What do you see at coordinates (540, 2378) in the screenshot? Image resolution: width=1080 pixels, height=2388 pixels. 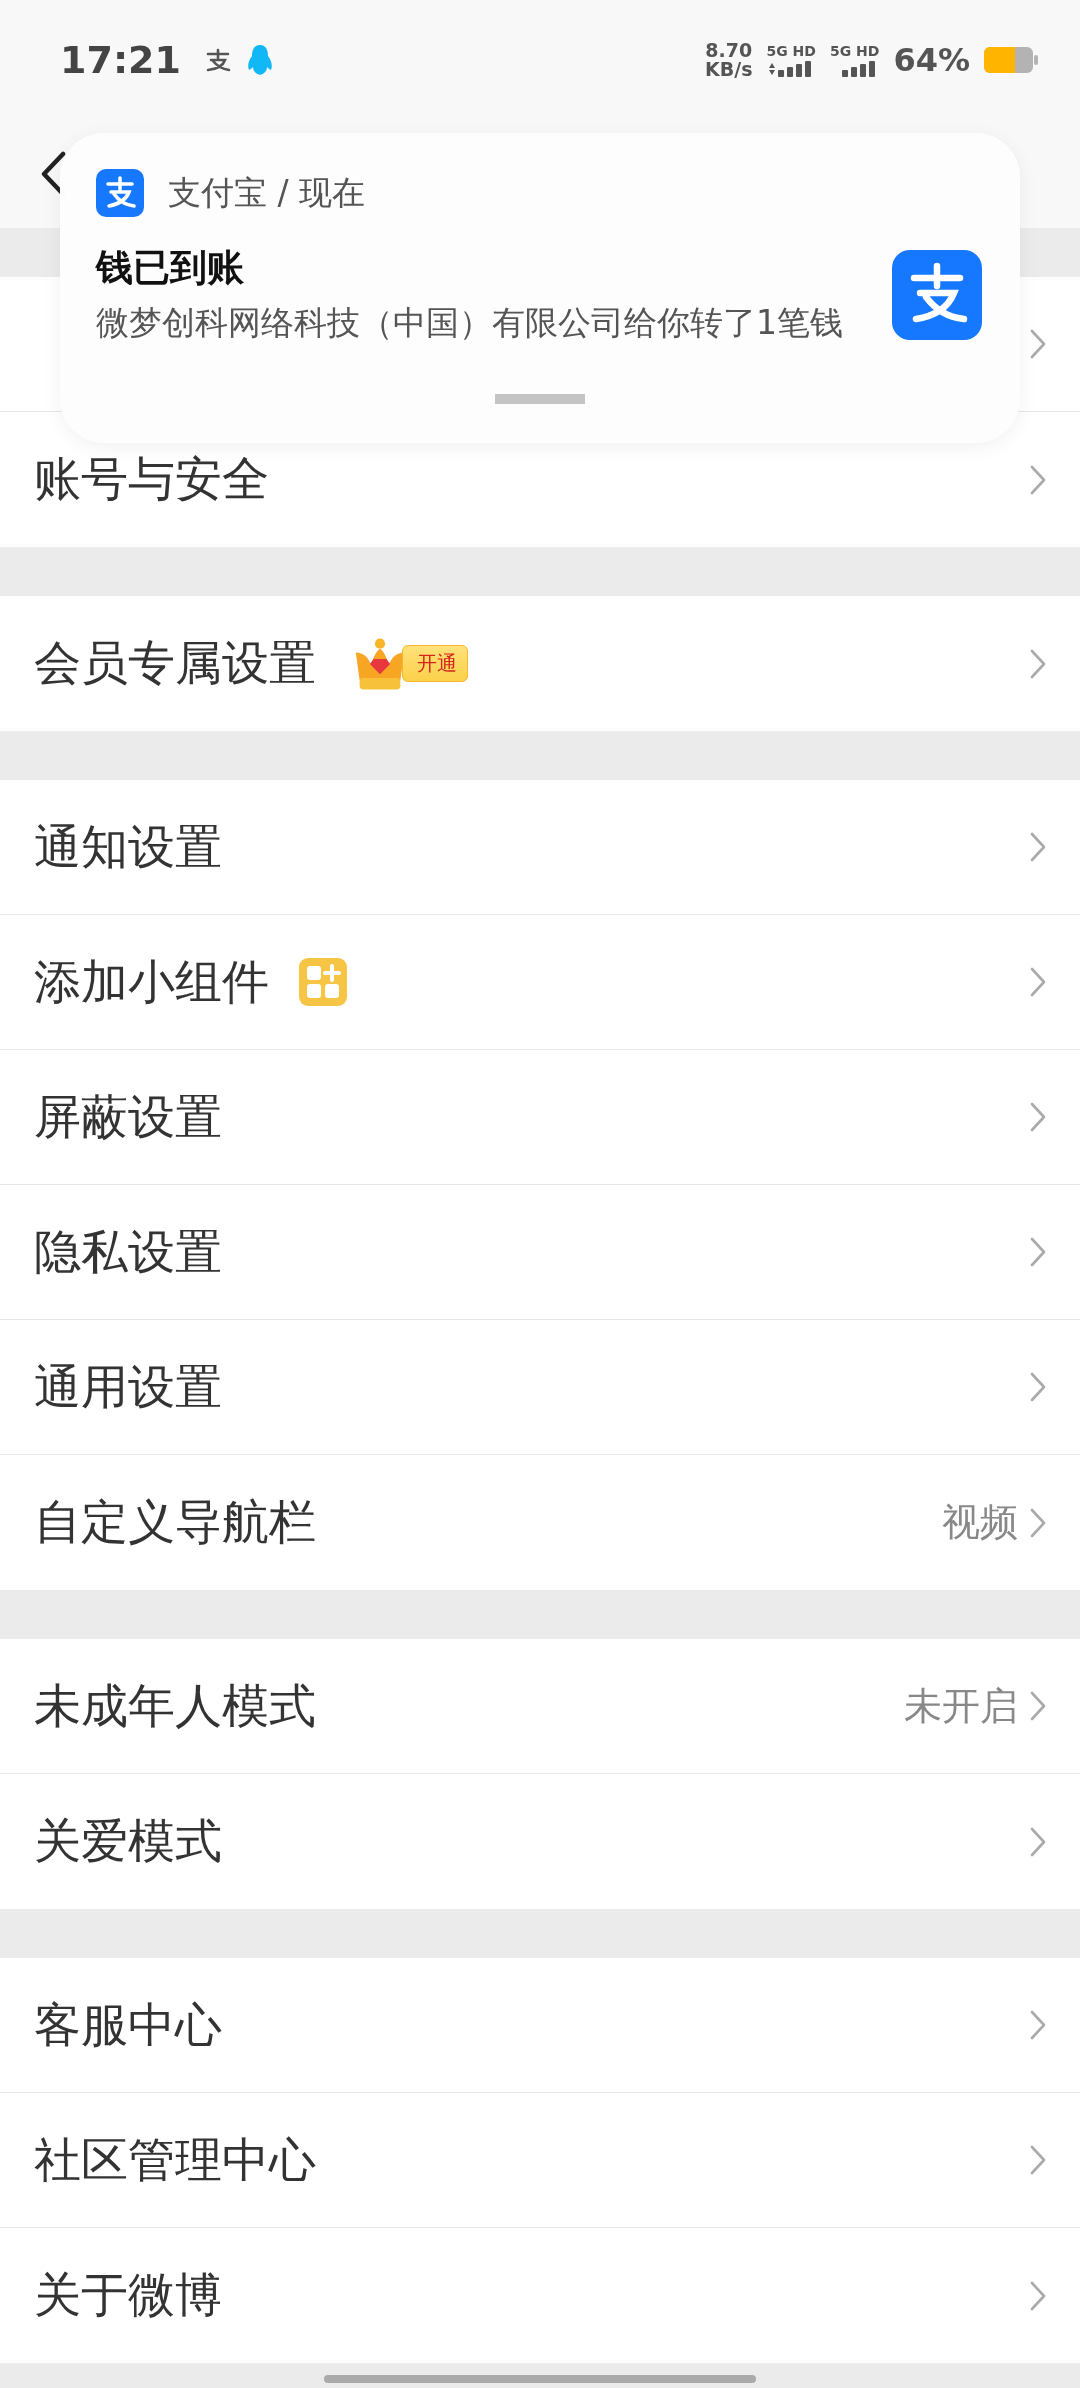 I see `home-indicator` at bounding box center [540, 2378].